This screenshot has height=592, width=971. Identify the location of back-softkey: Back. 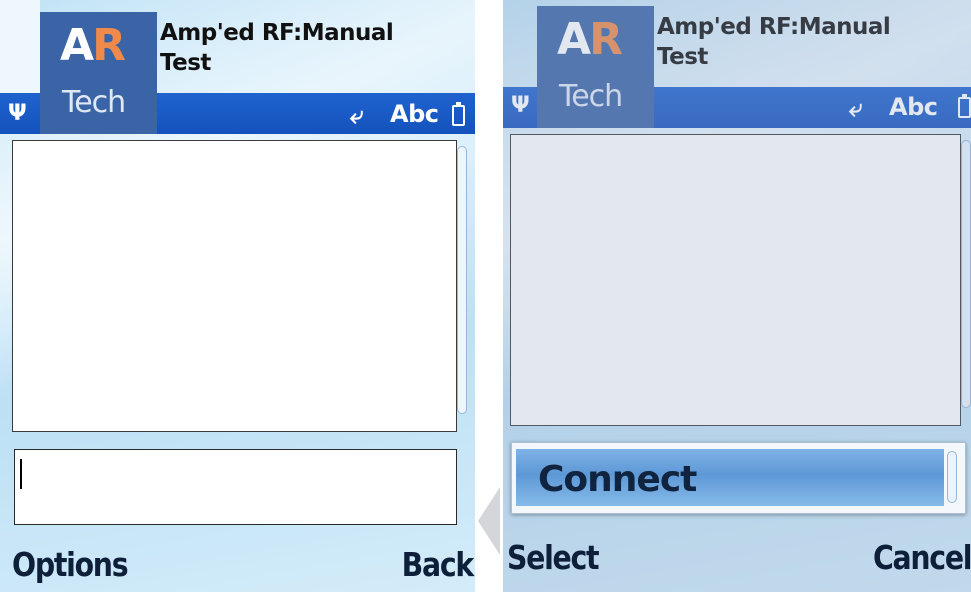
(438, 564).